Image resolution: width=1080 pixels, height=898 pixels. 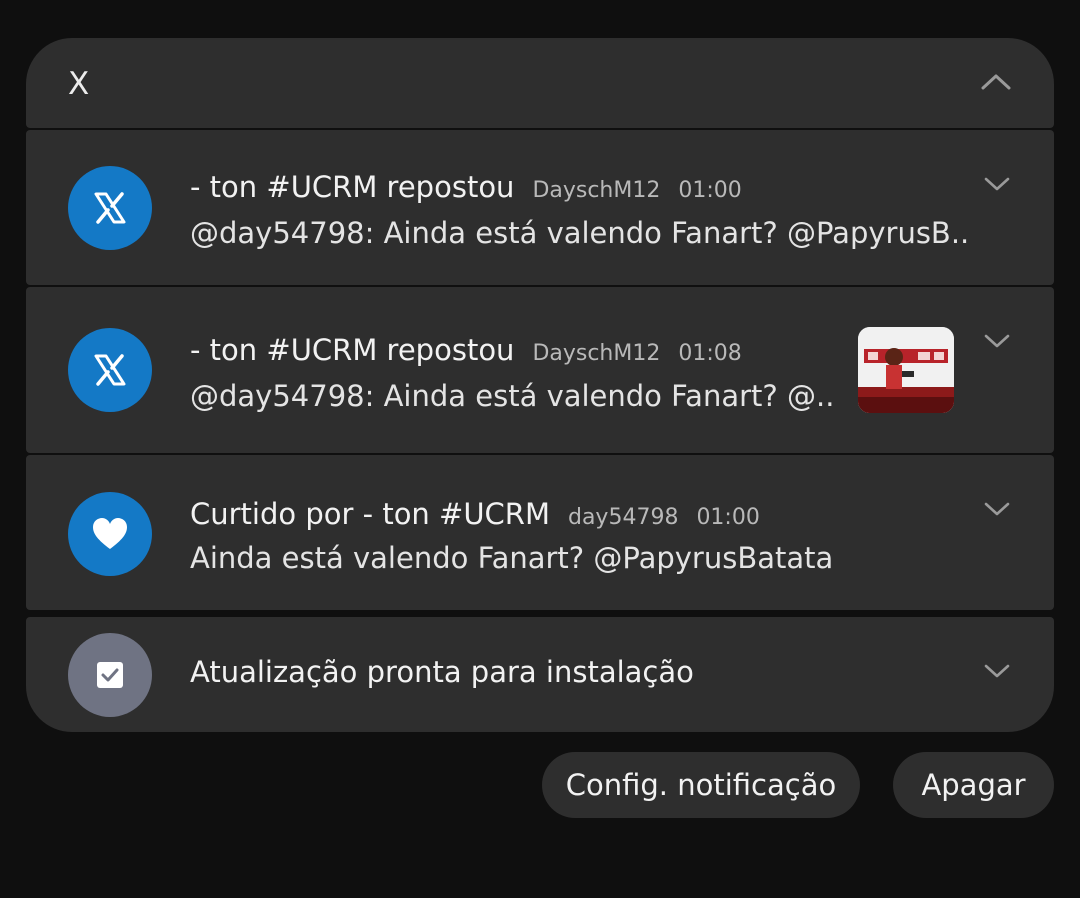 I want to click on heart-icon, so click(x=110, y=534).